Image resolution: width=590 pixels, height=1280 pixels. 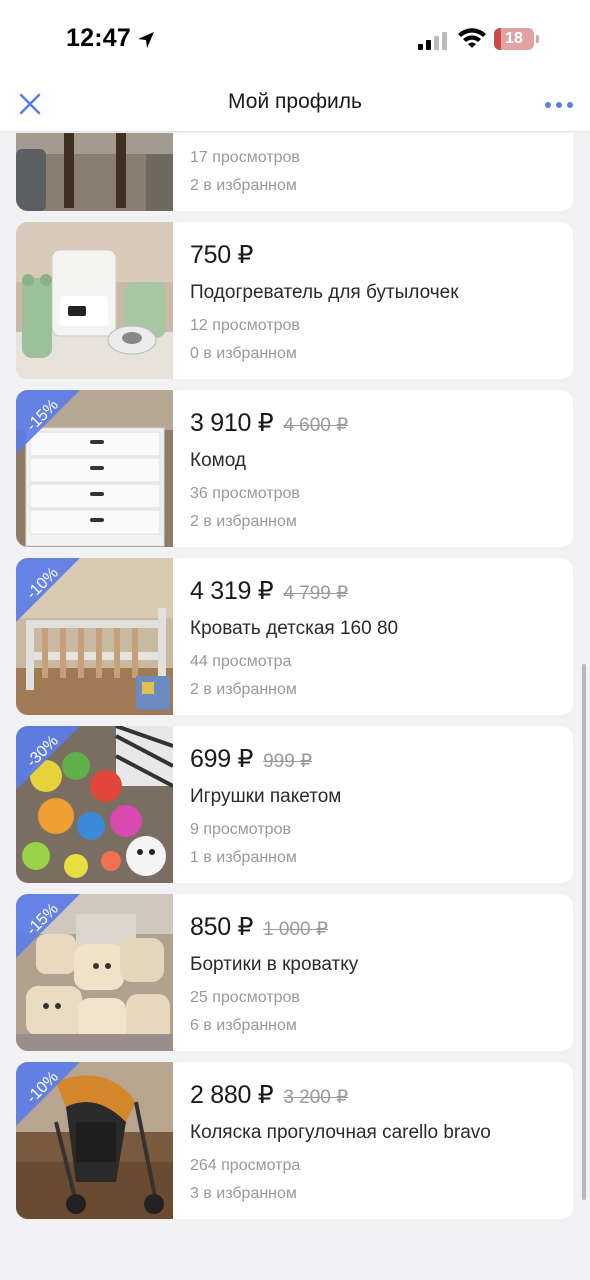 What do you see at coordinates (218, 460) in the screenshot?
I see `listing-title: Комод` at bounding box center [218, 460].